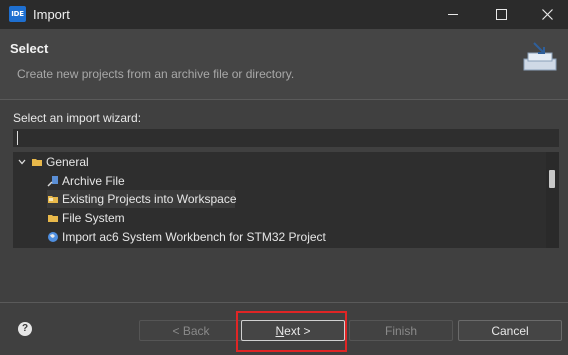 Image resolution: width=568 pixels, height=355 pixels. I want to click on project-folder-icon, so click(53, 199).